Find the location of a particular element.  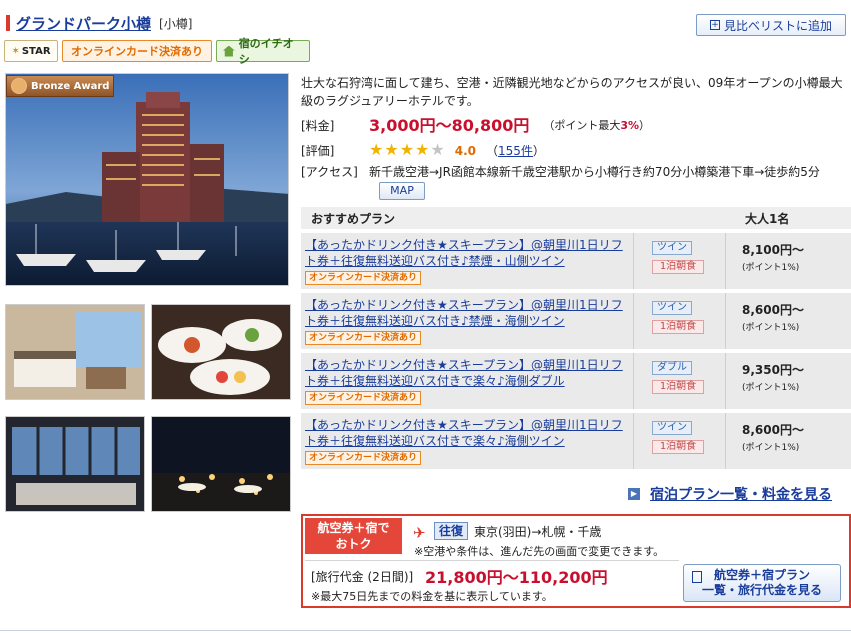

compare-button-label: 見比べリストに追加 is located at coordinates (777, 25).